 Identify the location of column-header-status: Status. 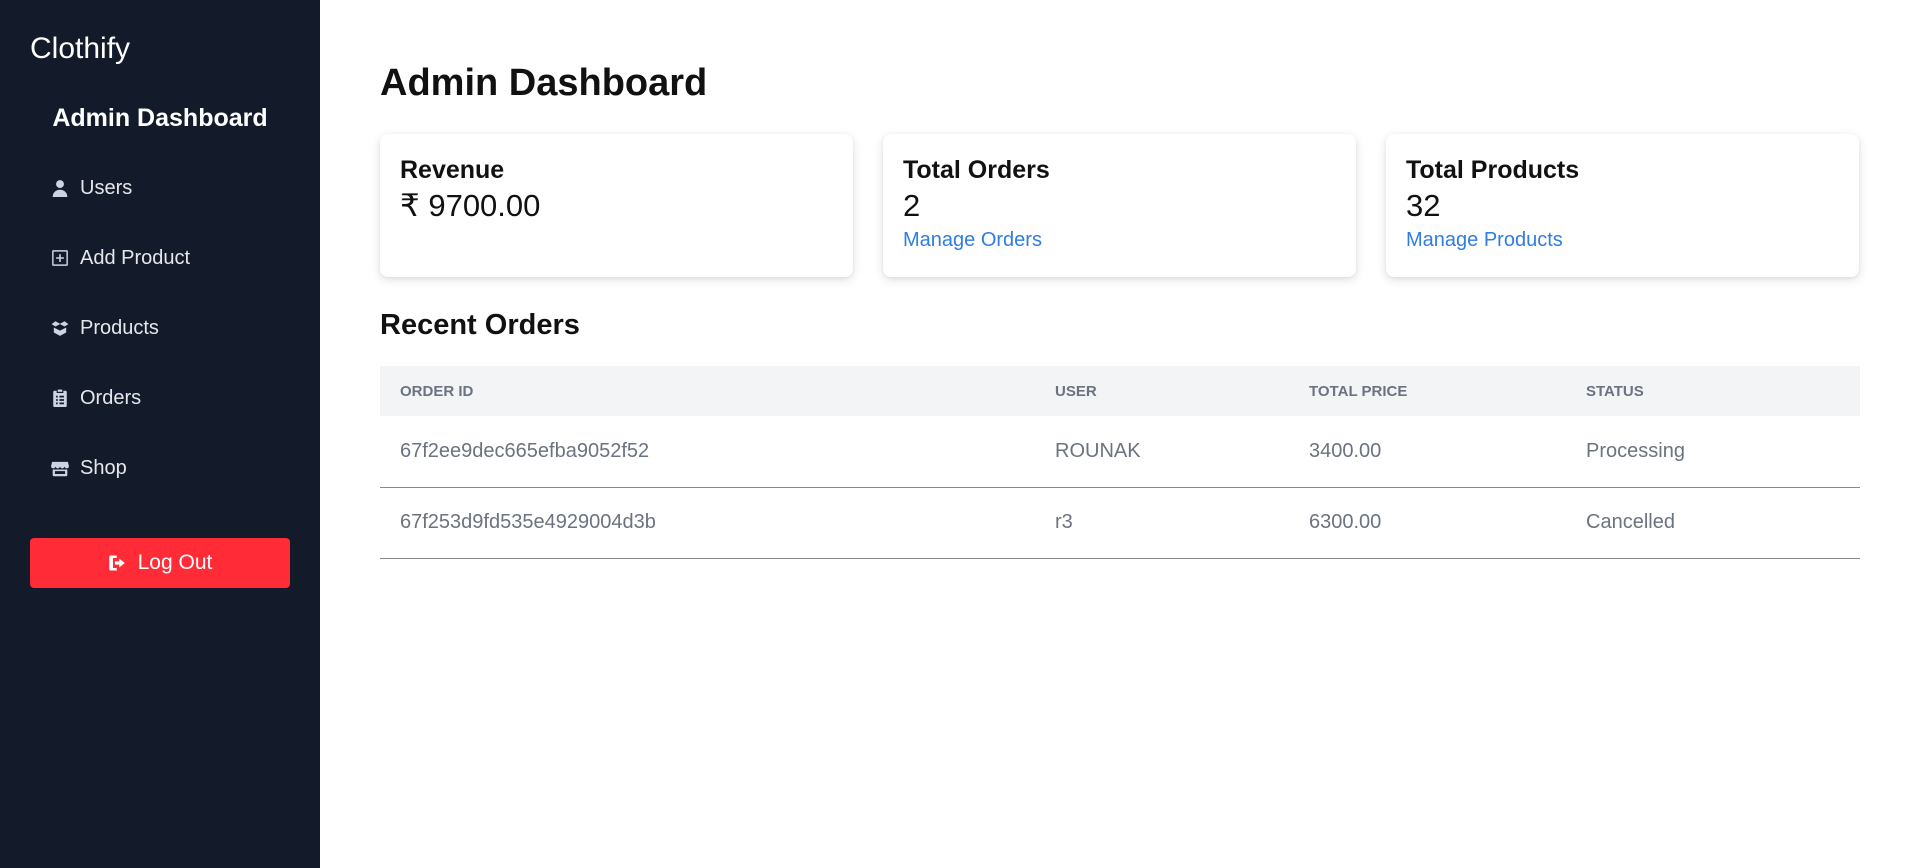
(1615, 391).